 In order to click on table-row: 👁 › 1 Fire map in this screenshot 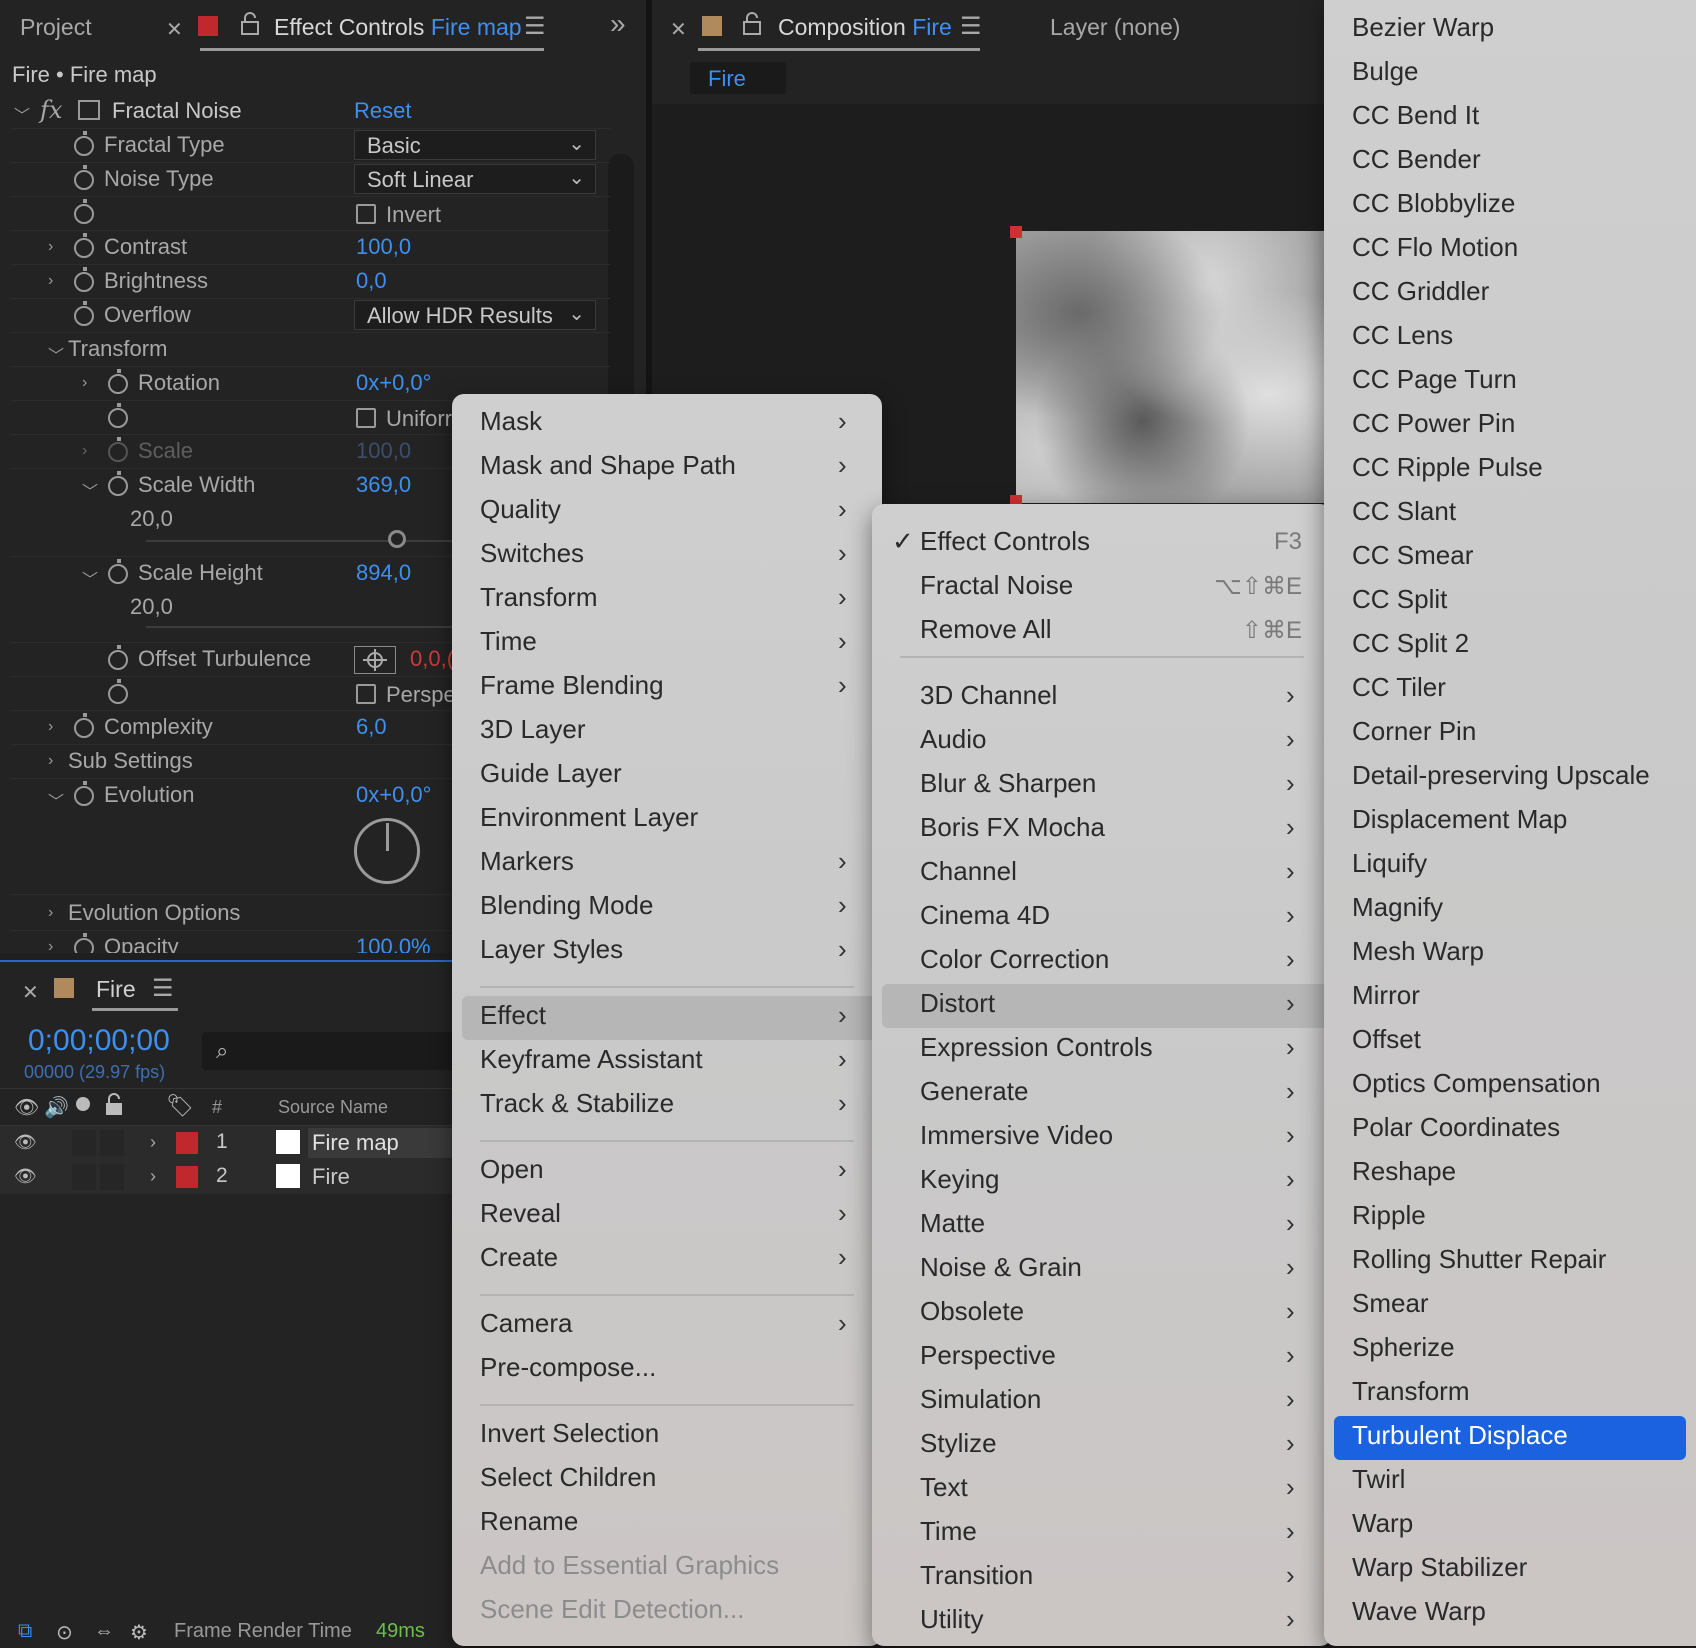, I will do `click(230, 1143)`.